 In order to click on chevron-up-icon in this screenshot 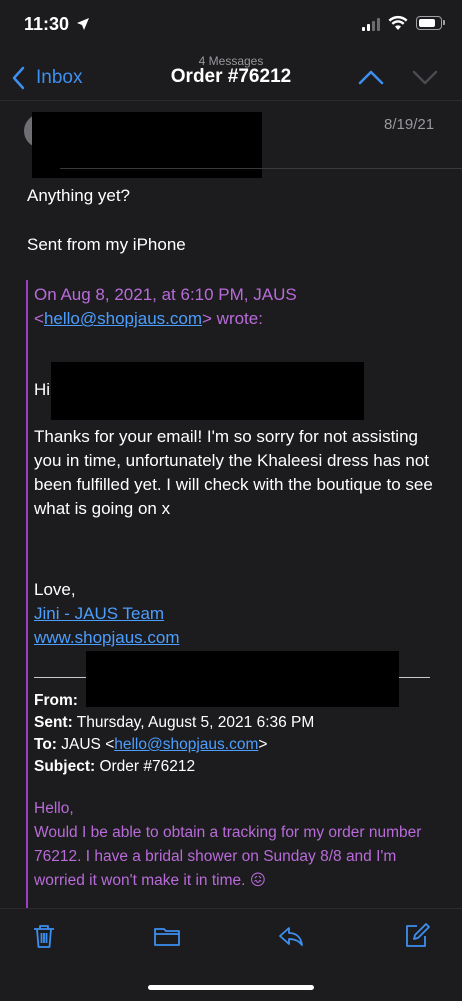, I will do `click(371, 77)`.